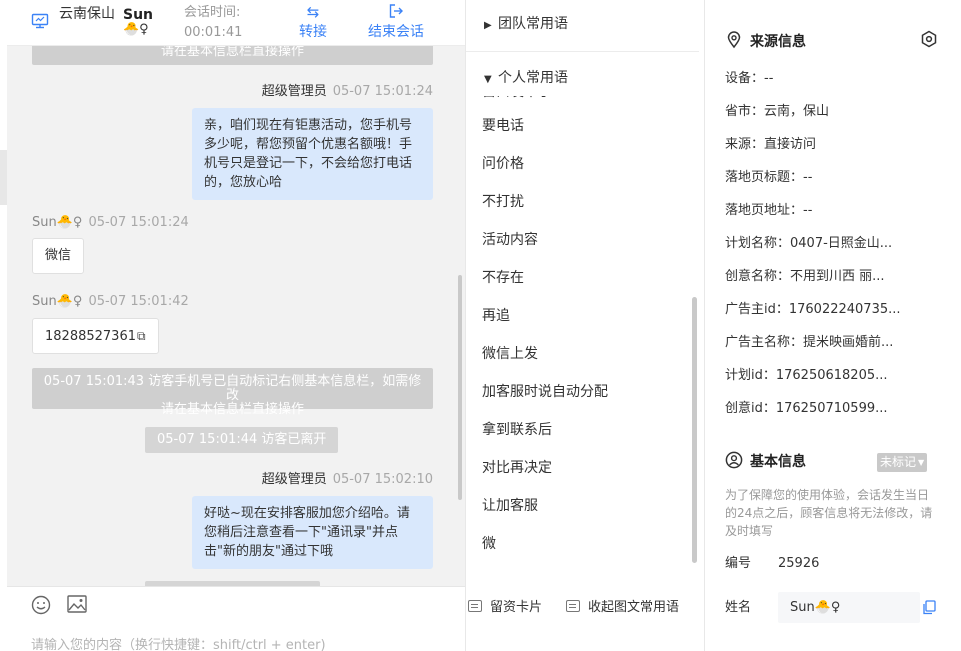 The height and width of the screenshot is (651, 961). Describe the element at coordinates (503, 202) in the screenshot. I see `quick-reply-item: 不打扰` at that location.